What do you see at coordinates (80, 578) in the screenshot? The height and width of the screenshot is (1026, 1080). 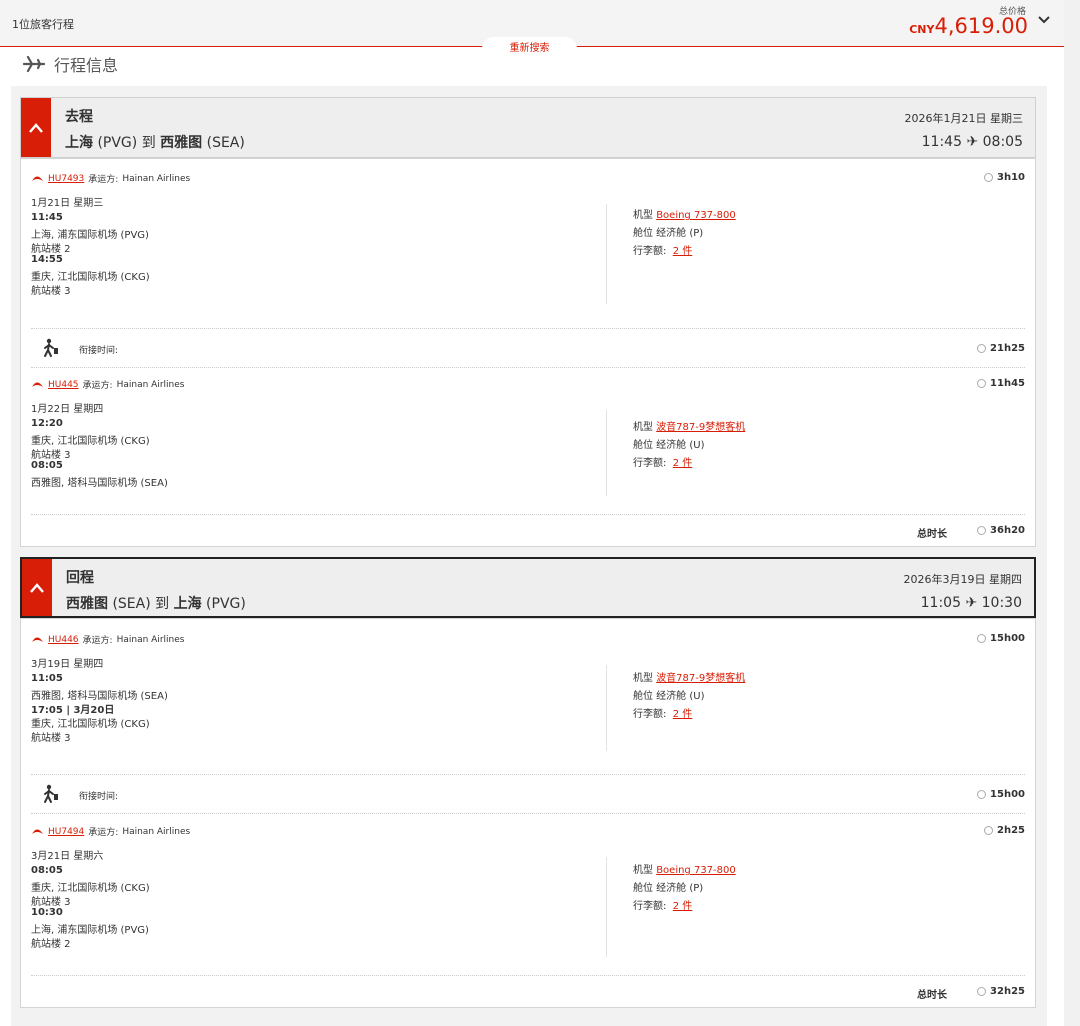 I see `trip-kind: 回程` at bounding box center [80, 578].